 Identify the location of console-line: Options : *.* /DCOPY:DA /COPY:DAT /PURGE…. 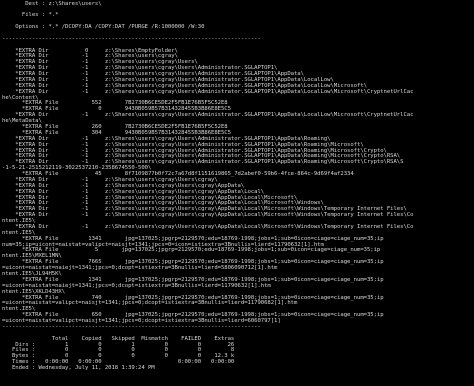
(103, 27).